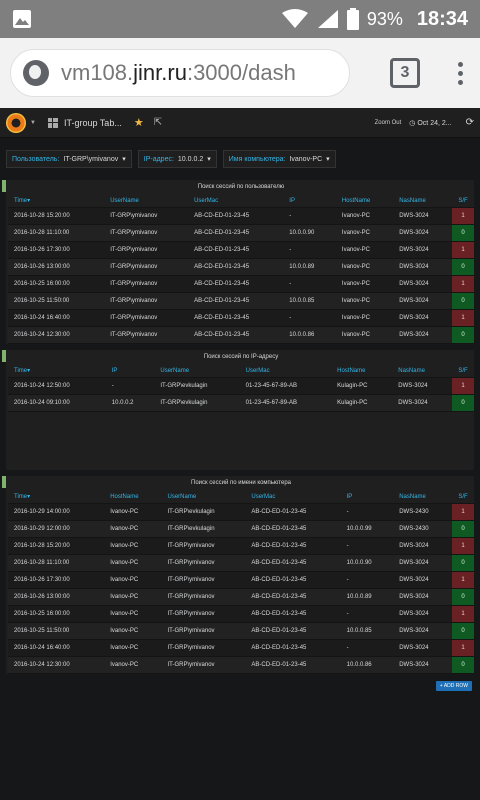  Describe the element at coordinates (294, 18) in the screenshot. I see `wifi-icon` at that location.